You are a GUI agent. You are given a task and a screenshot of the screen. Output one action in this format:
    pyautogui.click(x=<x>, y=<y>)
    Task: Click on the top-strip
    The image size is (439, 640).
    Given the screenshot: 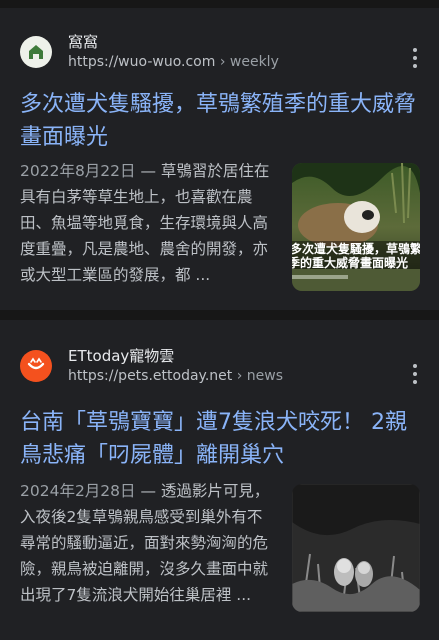 What is the action you would take?
    pyautogui.click(x=219, y=4)
    